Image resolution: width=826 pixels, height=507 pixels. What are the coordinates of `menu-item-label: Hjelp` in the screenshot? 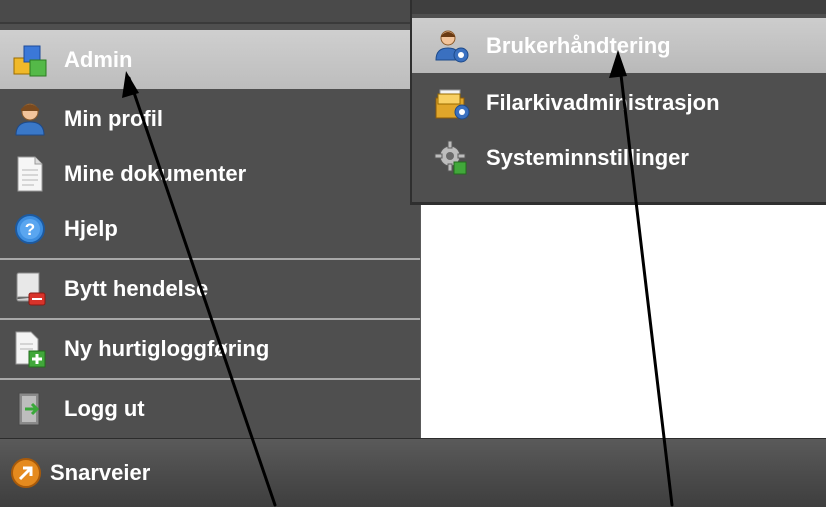 It's located at (91, 228).